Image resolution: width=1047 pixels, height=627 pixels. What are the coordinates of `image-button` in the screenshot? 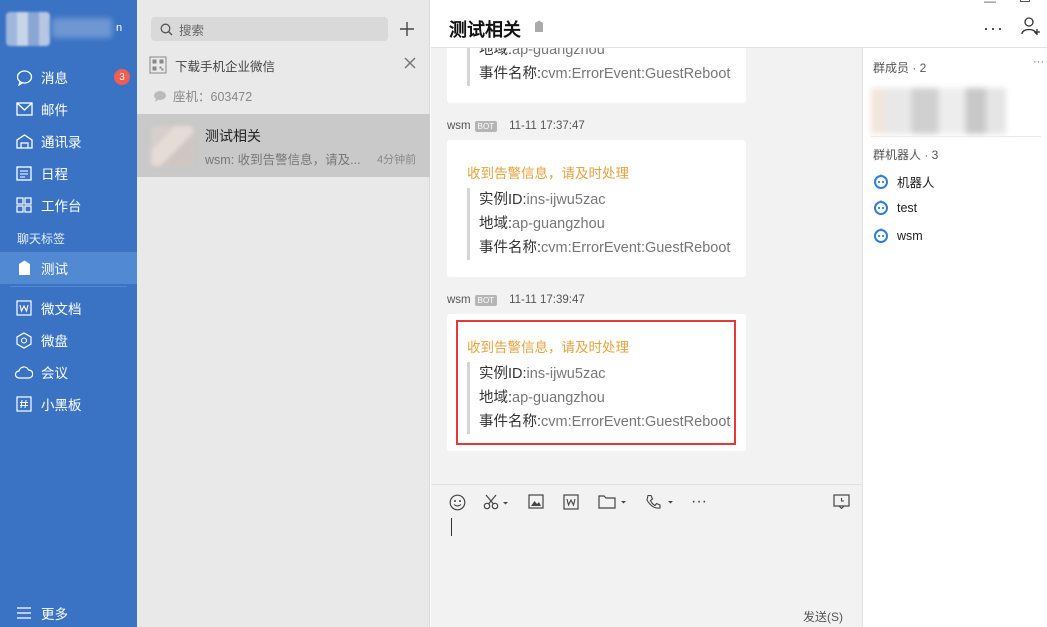 It's located at (536, 501).